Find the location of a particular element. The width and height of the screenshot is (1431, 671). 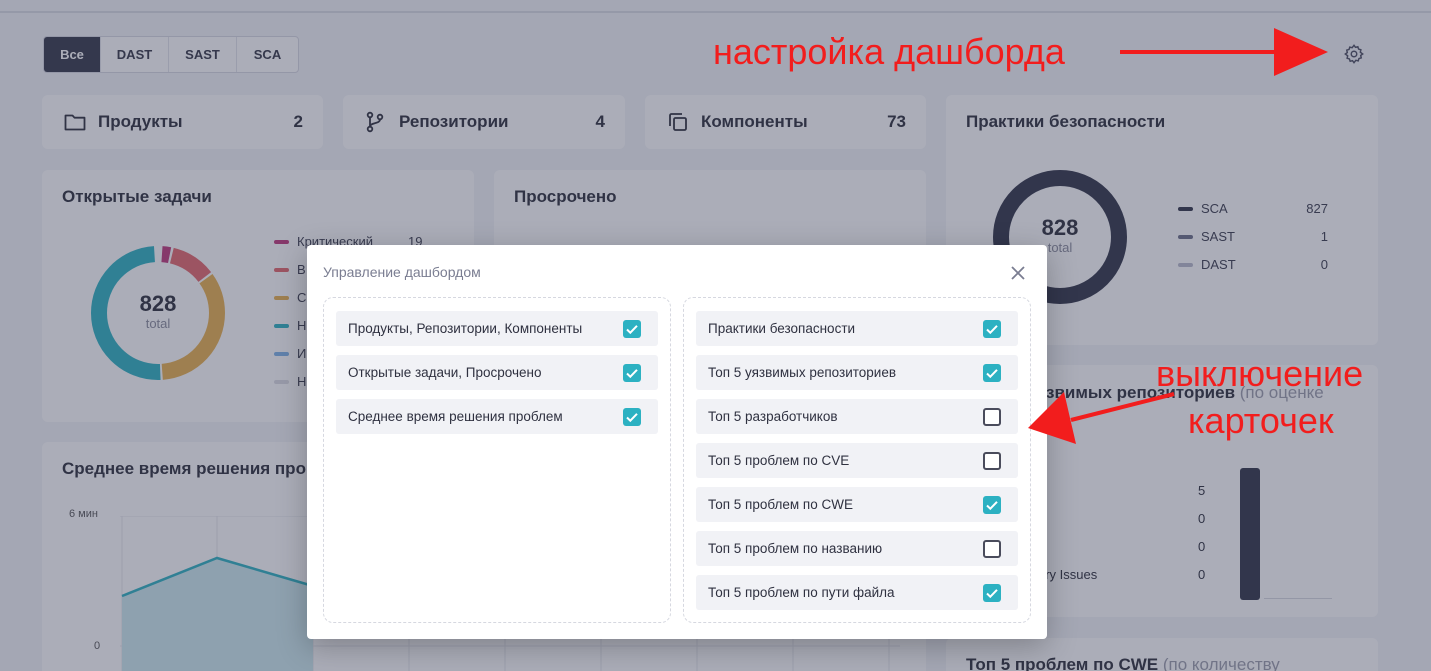

close-icon is located at coordinates (1018, 273).